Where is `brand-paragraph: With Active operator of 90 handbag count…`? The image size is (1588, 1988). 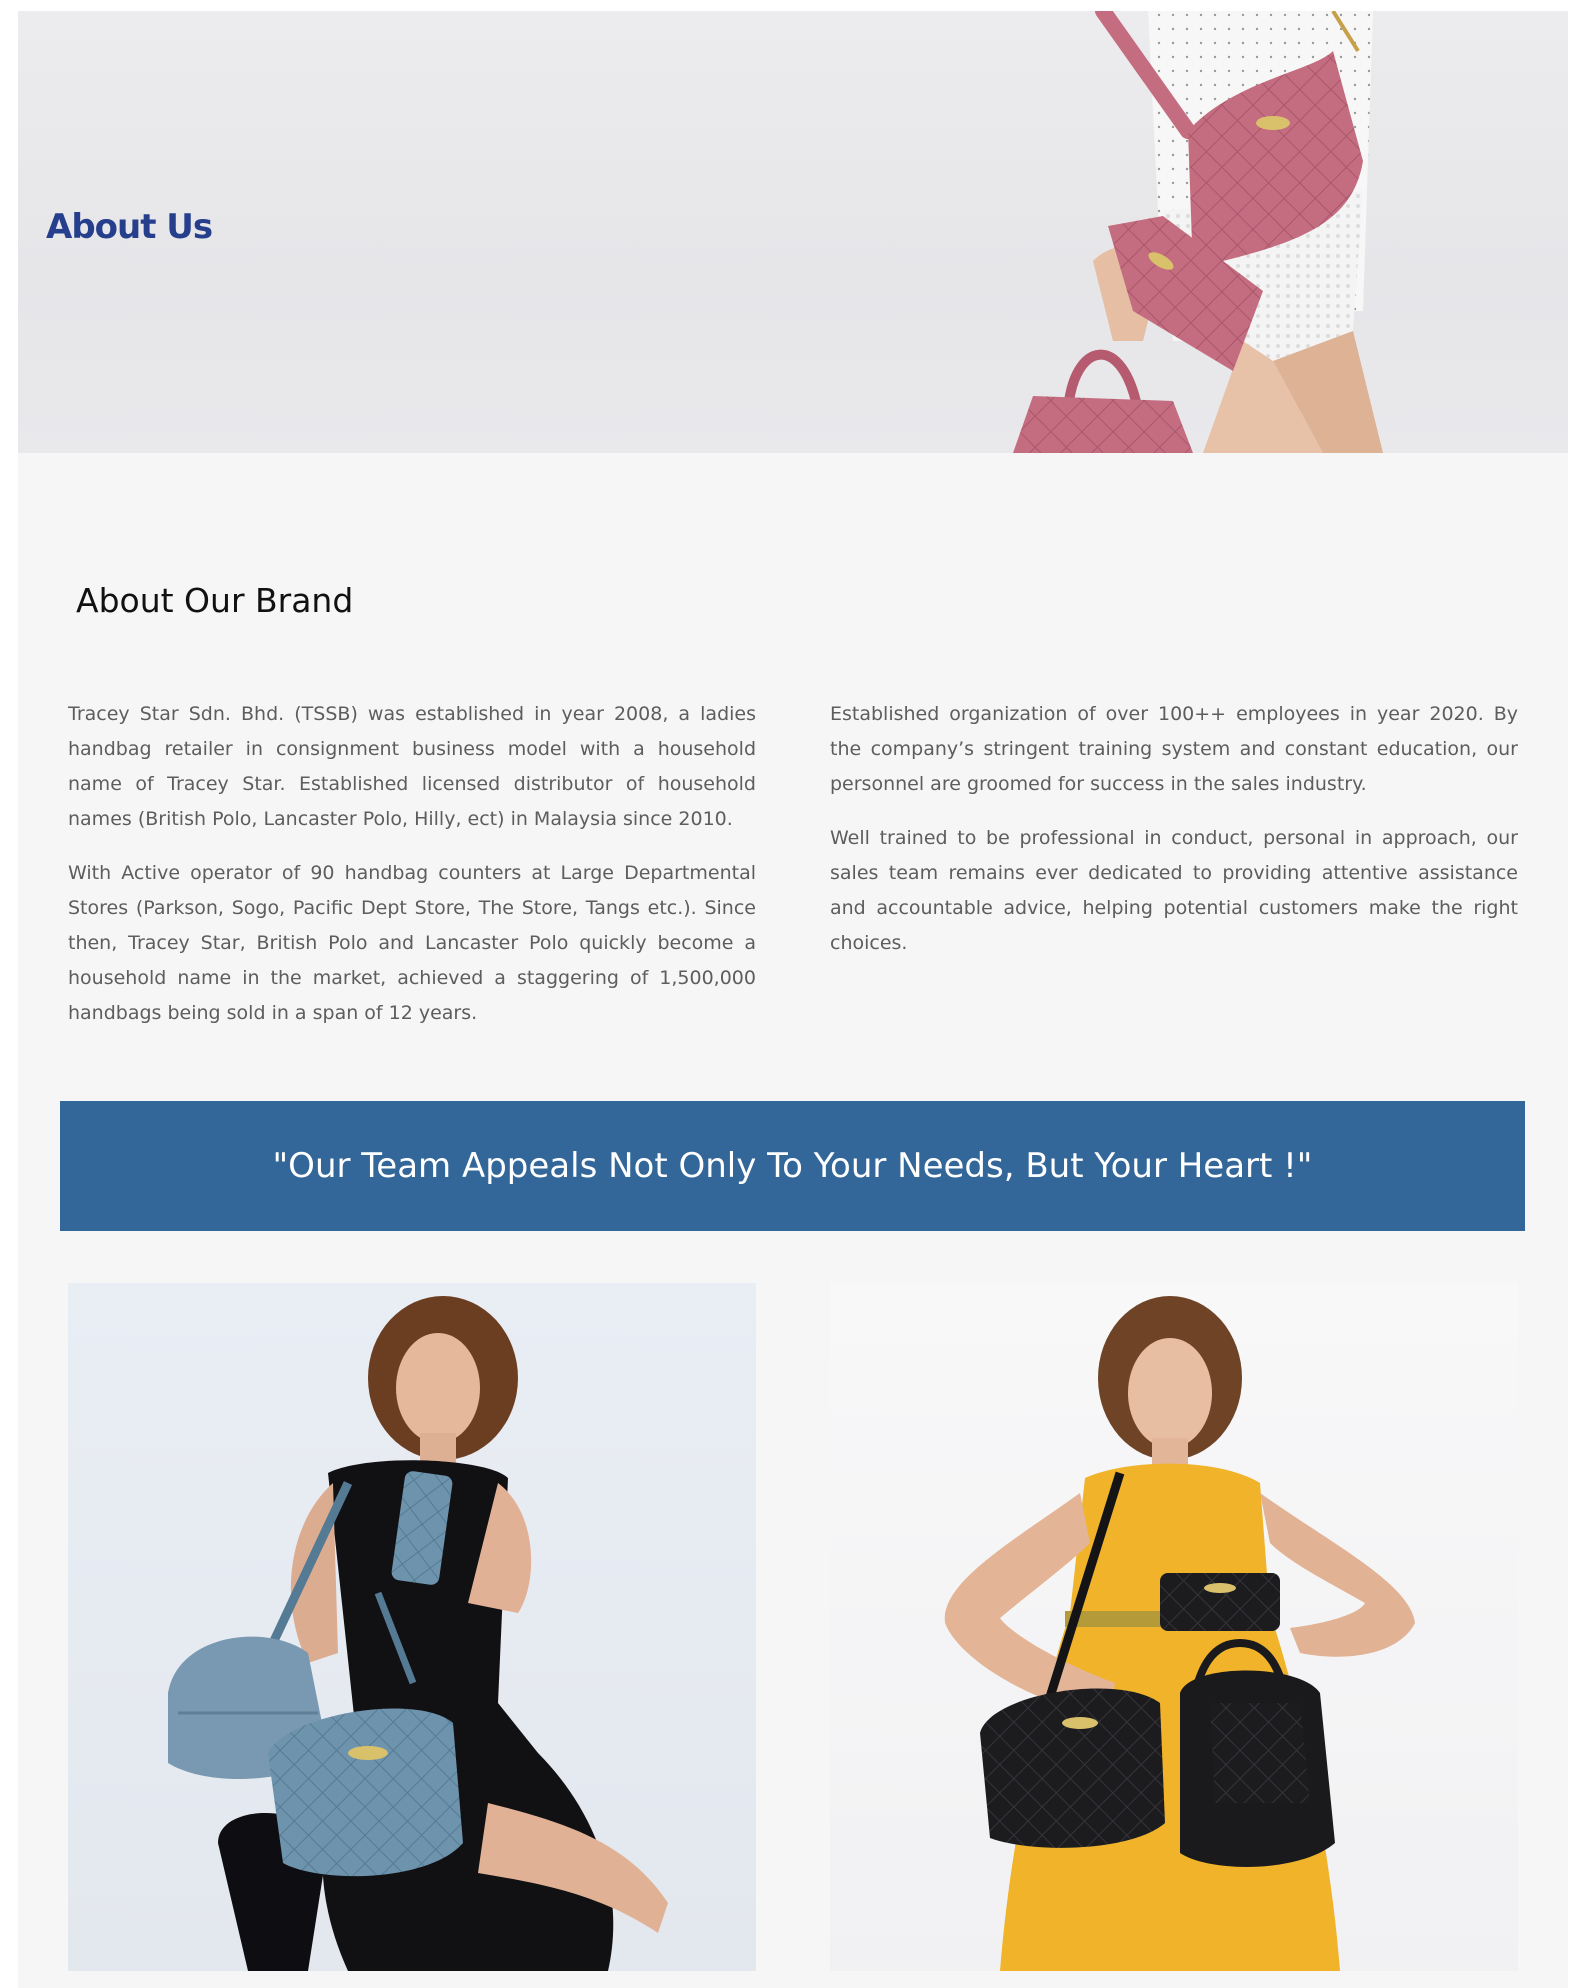
brand-paragraph: With Active operator of 90 handbag count… is located at coordinates (412, 943).